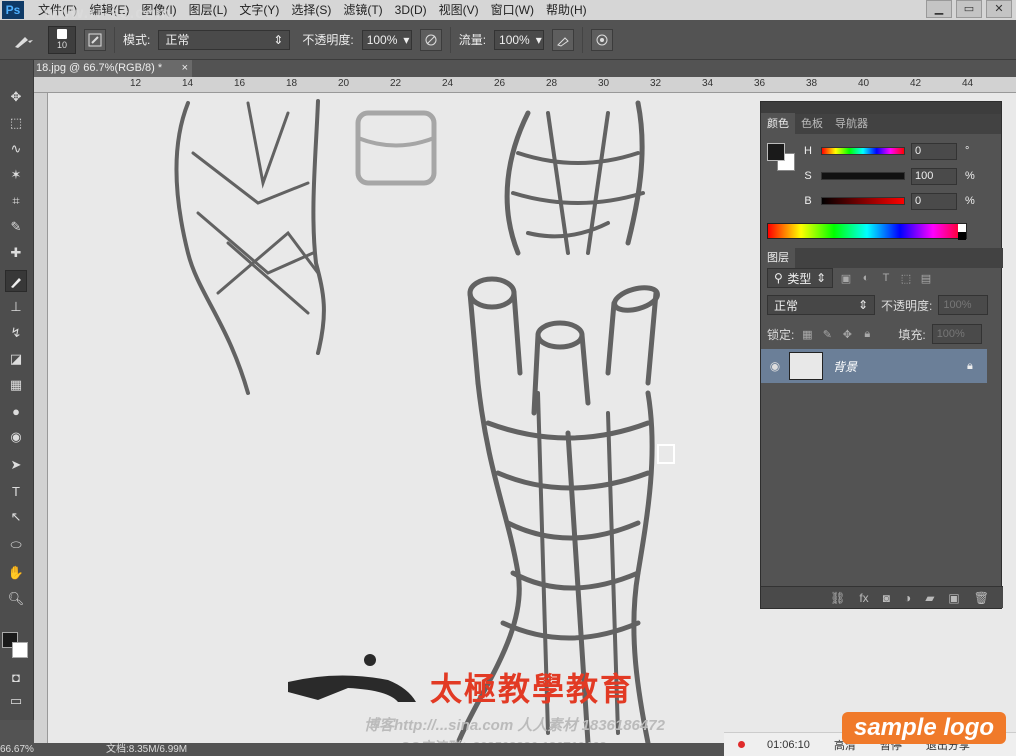  Describe the element at coordinates (846, 278) in the screenshot. I see `pixel-filter-icon: ▣` at that location.